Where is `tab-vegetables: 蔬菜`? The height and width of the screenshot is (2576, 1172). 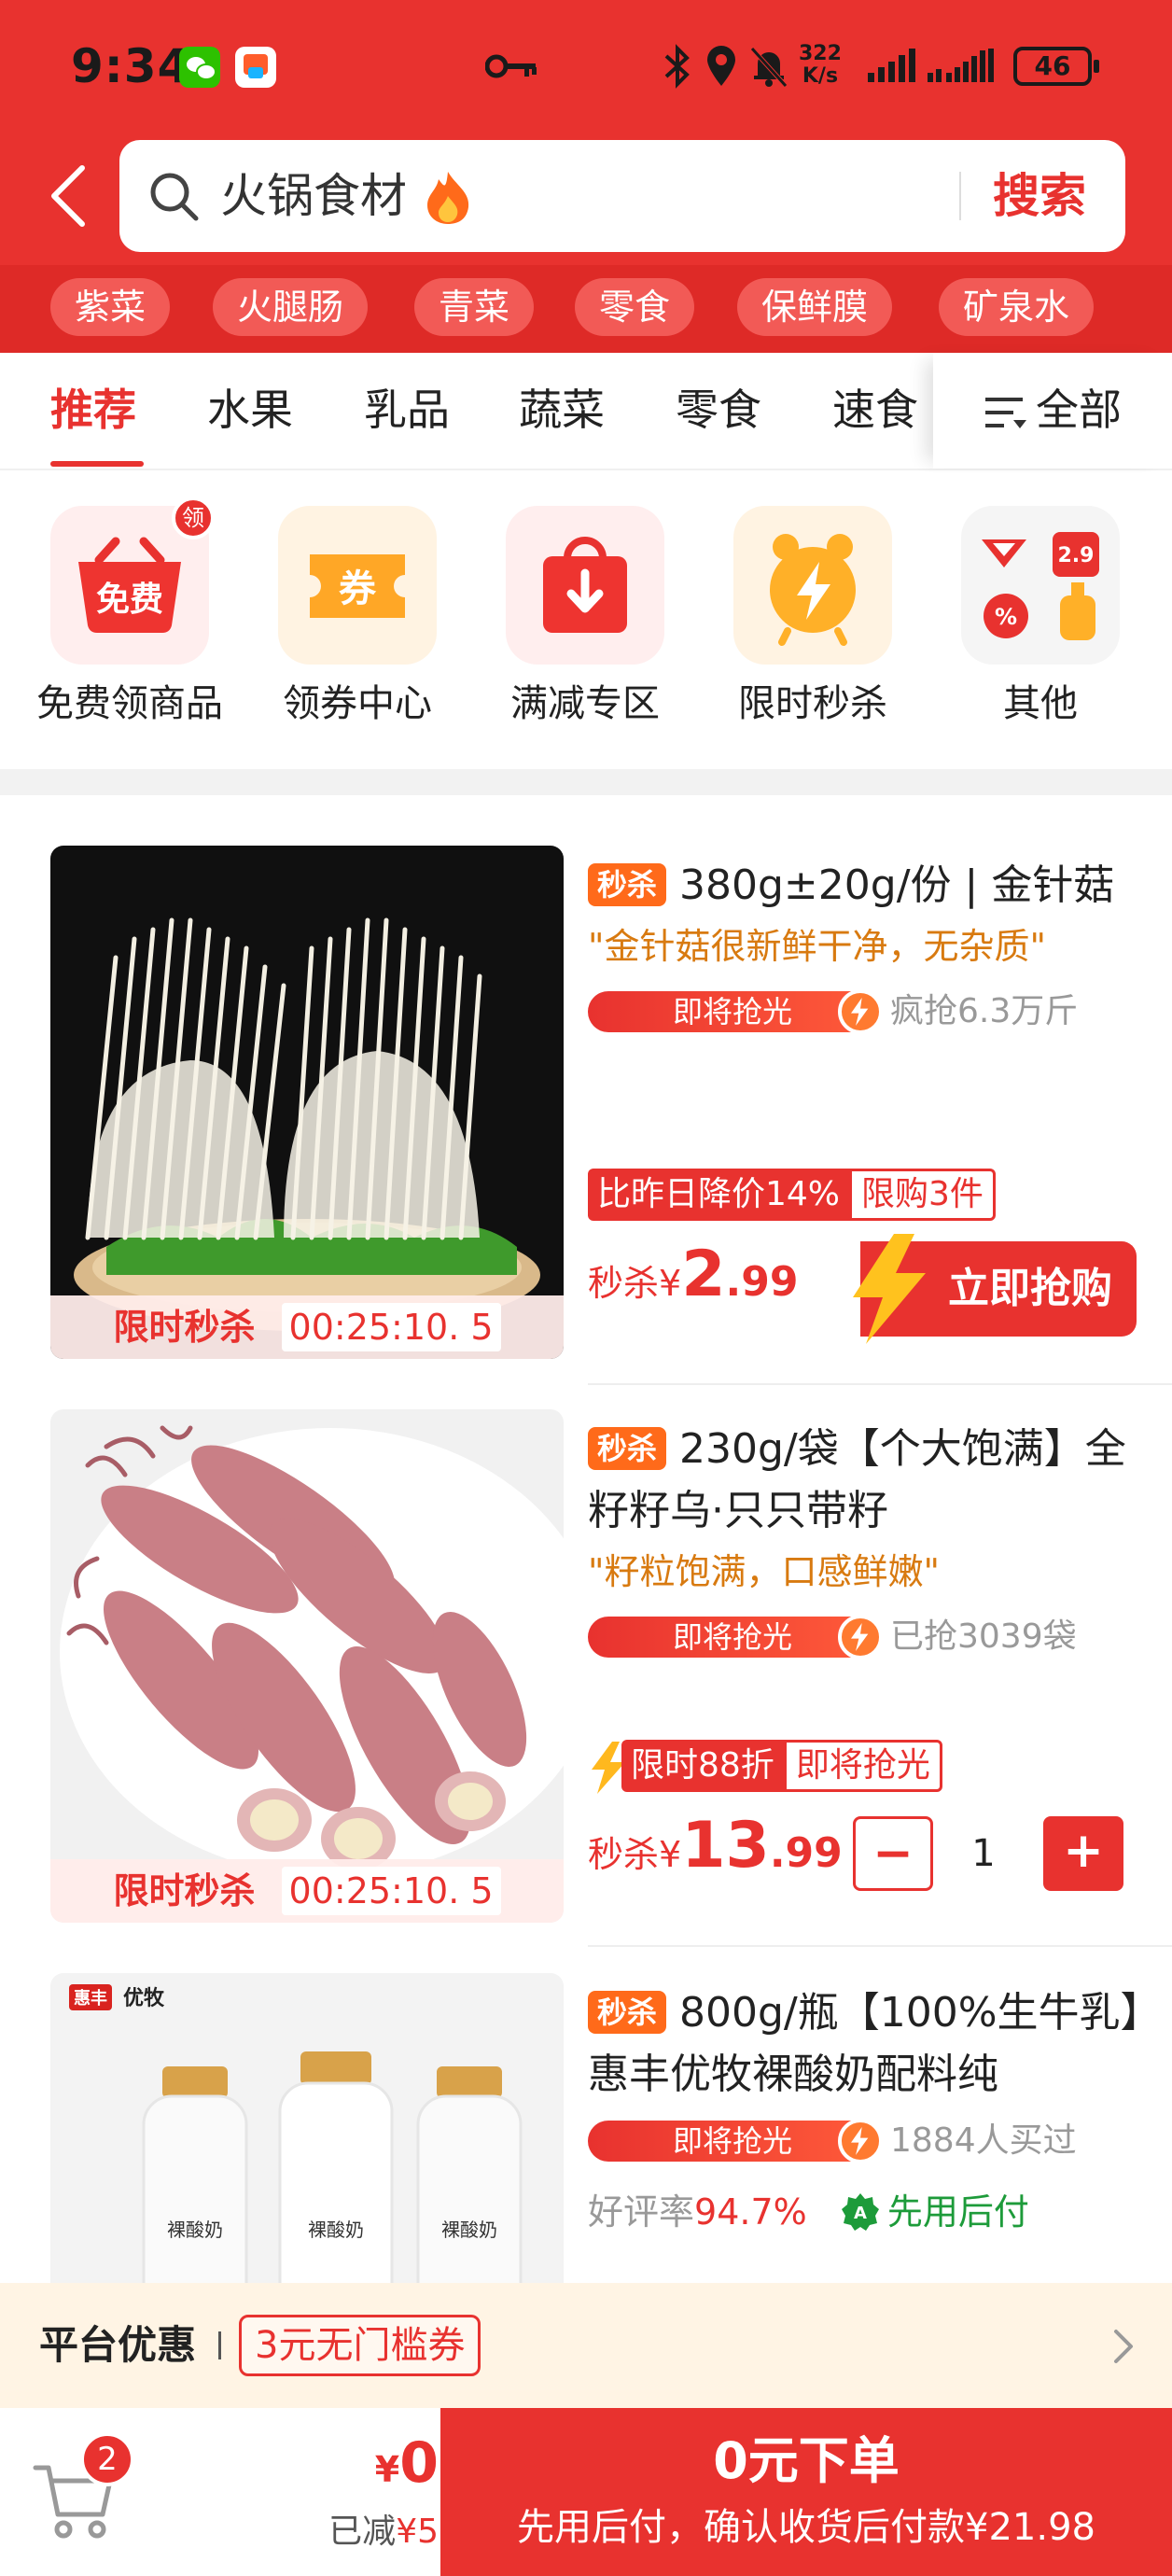
tab-vegetables: 蔬菜 is located at coordinates (562, 410).